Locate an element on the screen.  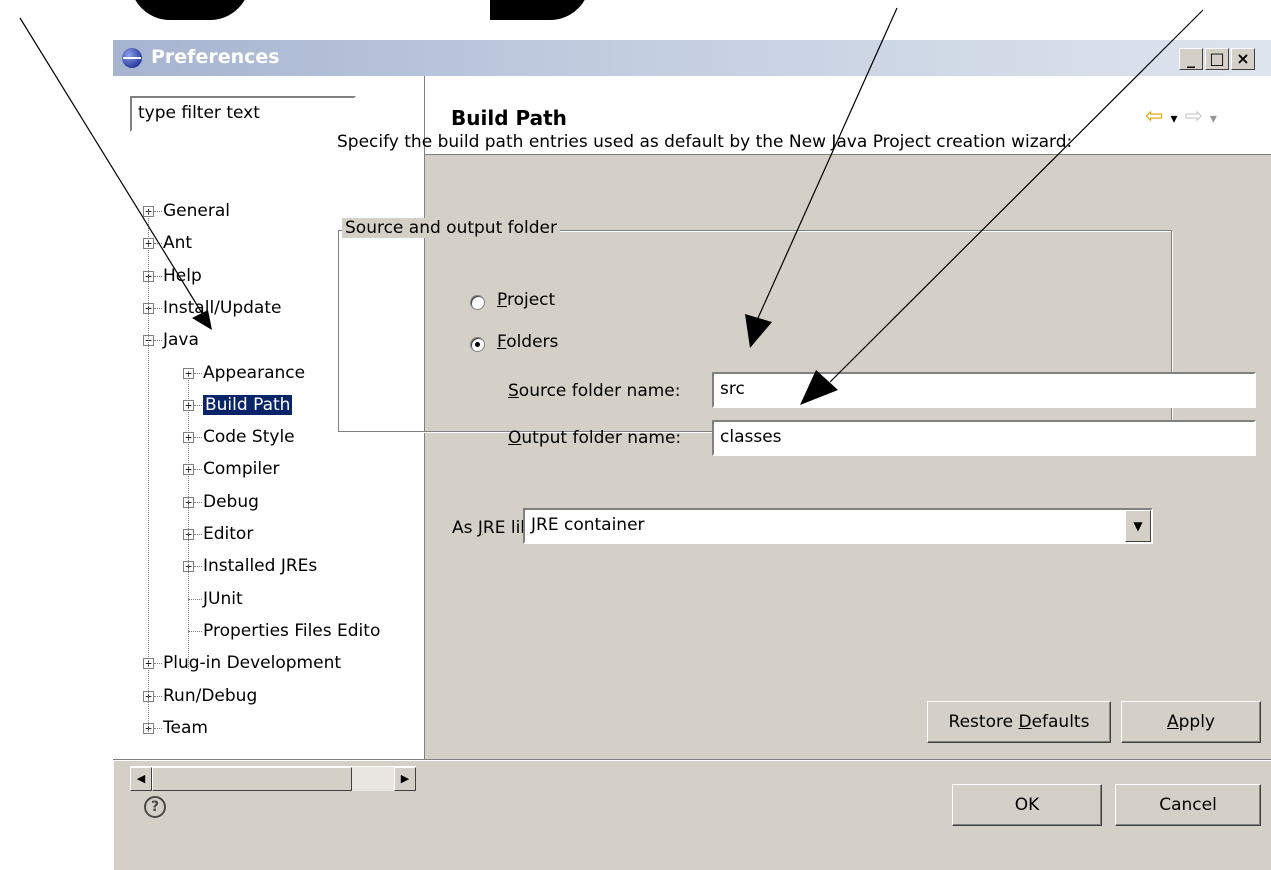
annotation-arrow-output is located at coordinates (1002, 207).